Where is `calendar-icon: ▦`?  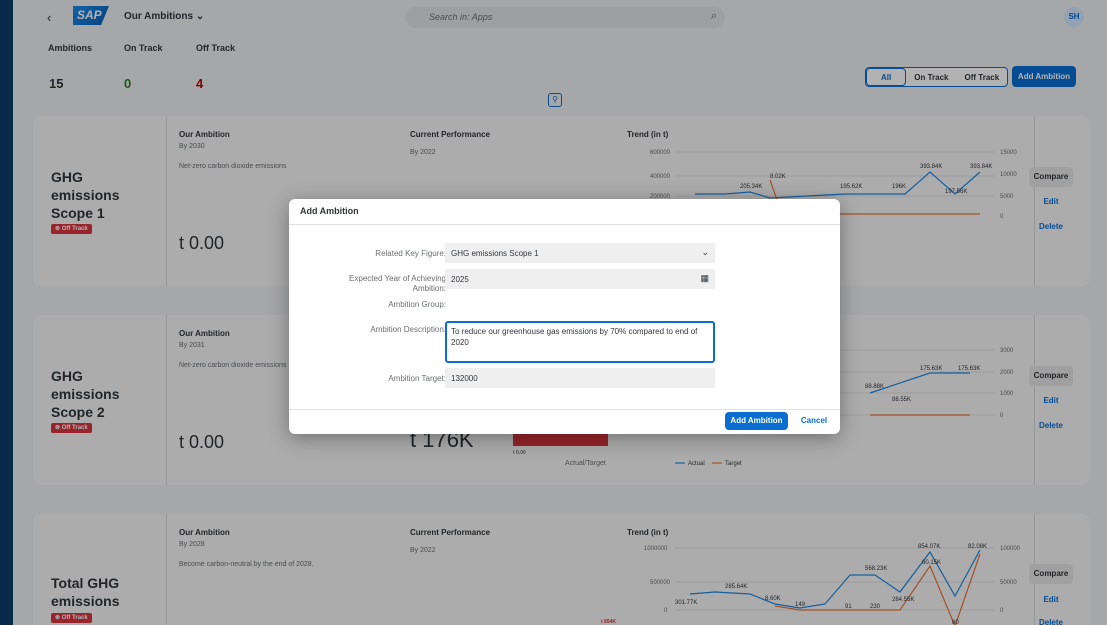
calendar-icon: ▦ is located at coordinates (704, 278).